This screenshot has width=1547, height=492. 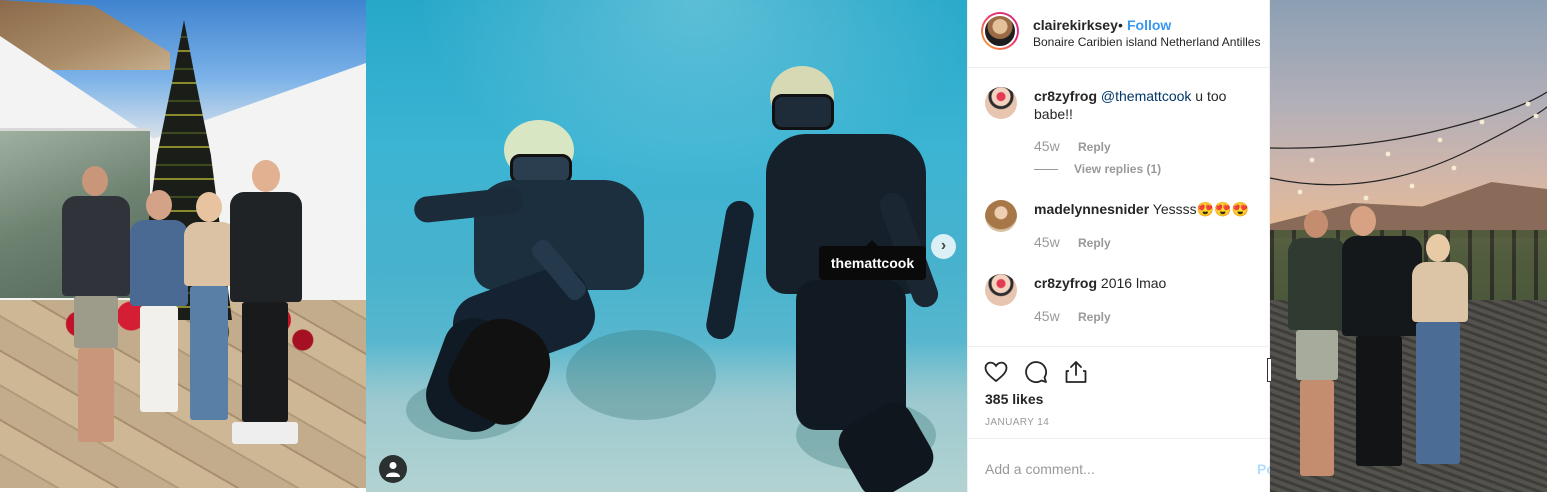 What do you see at coordinates (1269, 370) in the screenshot?
I see `scrollbar-edge` at bounding box center [1269, 370].